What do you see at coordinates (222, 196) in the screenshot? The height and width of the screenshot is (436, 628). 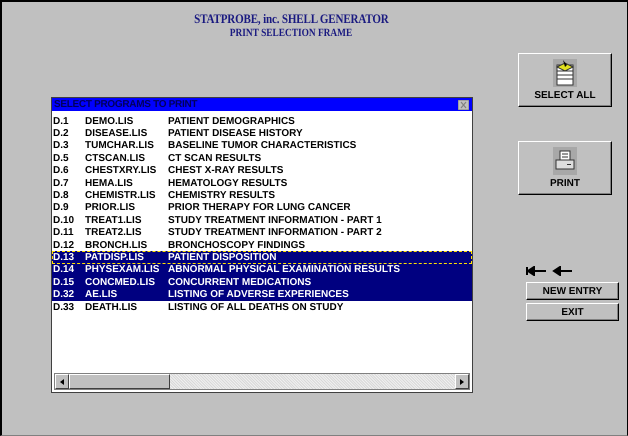 I see `program-description: CHEMISTRY RESULTS` at bounding box center [222, 196].